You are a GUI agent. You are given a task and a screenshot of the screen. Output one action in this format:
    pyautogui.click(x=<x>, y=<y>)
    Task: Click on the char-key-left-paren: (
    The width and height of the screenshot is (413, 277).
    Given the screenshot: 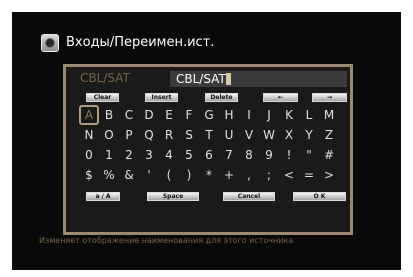 What is the action you would take?
    pyautogui.click(x=169, y=175)
    